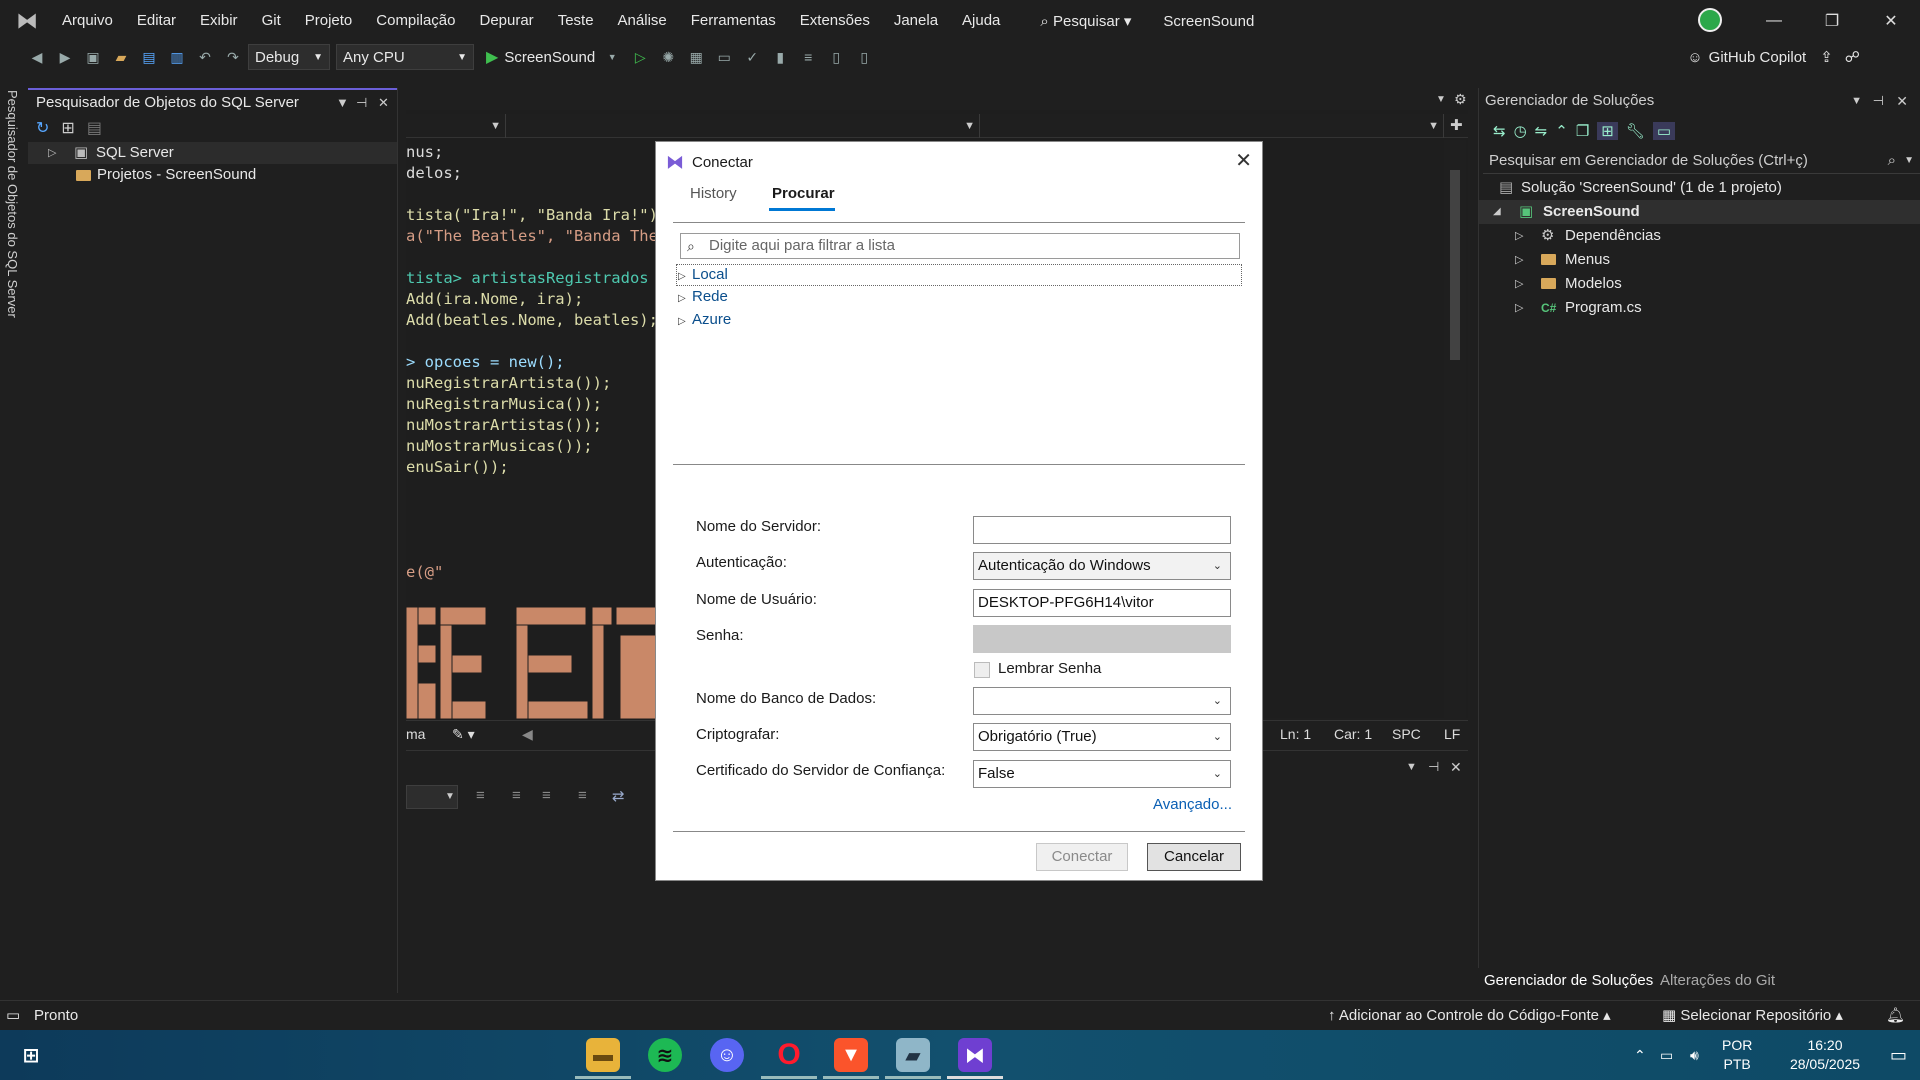  Describe the element at coordinates (703, 297) in the screenshot. I see `tree-node-rede: ▷ Rede` at that location.